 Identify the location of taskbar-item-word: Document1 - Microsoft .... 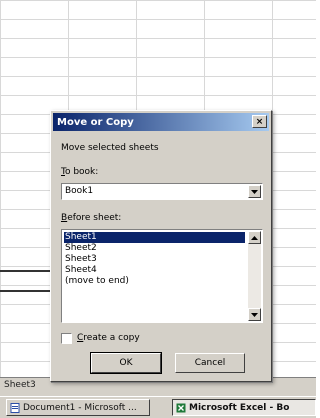
(78, 407).